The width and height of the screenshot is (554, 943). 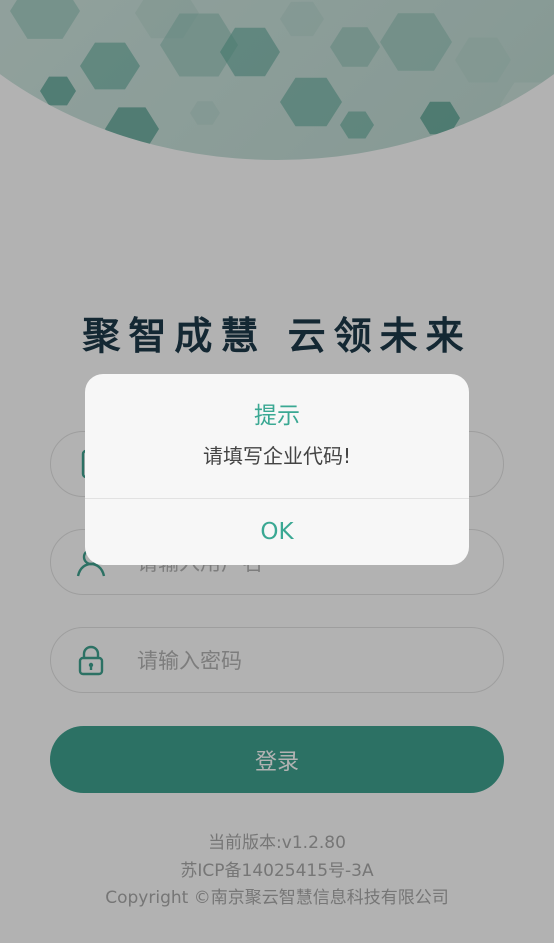 What do you see at coordinates (277, 532) in the screenshot?
I see `ok-button: OK` at bounding box center [277, 532].